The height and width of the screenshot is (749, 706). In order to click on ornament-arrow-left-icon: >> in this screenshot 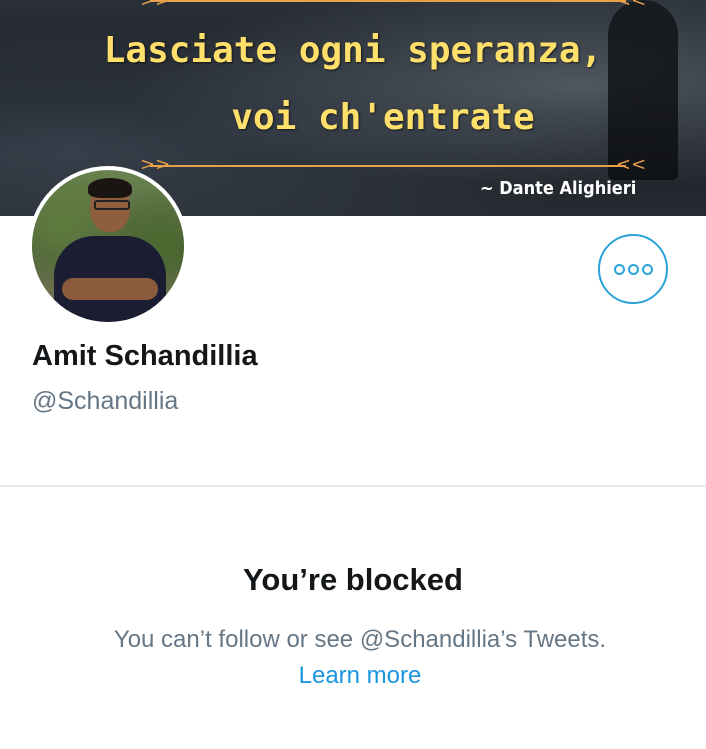, I will do `click(155, 5)`.